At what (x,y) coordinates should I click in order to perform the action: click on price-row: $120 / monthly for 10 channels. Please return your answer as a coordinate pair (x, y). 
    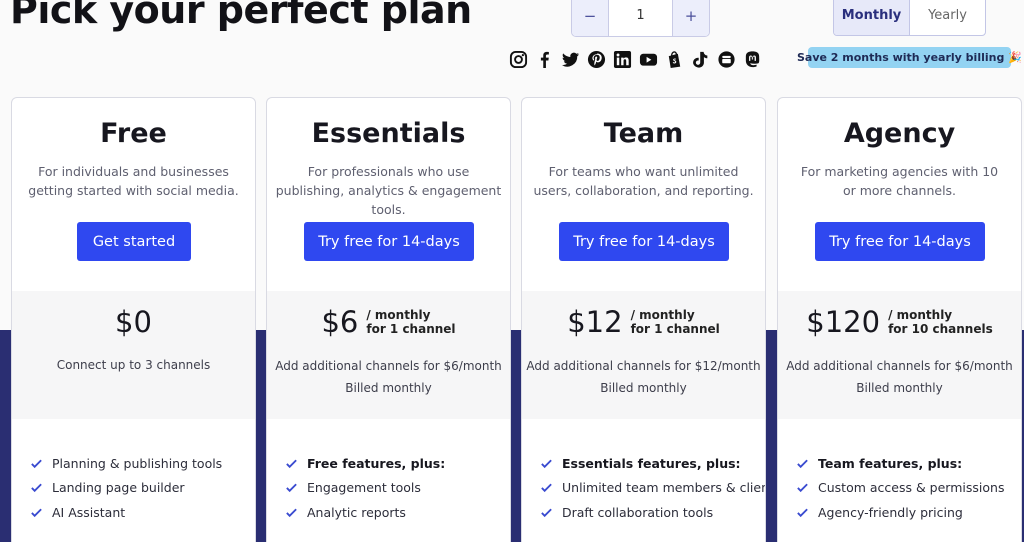
    Looking at the image, I should click on (899, 322).